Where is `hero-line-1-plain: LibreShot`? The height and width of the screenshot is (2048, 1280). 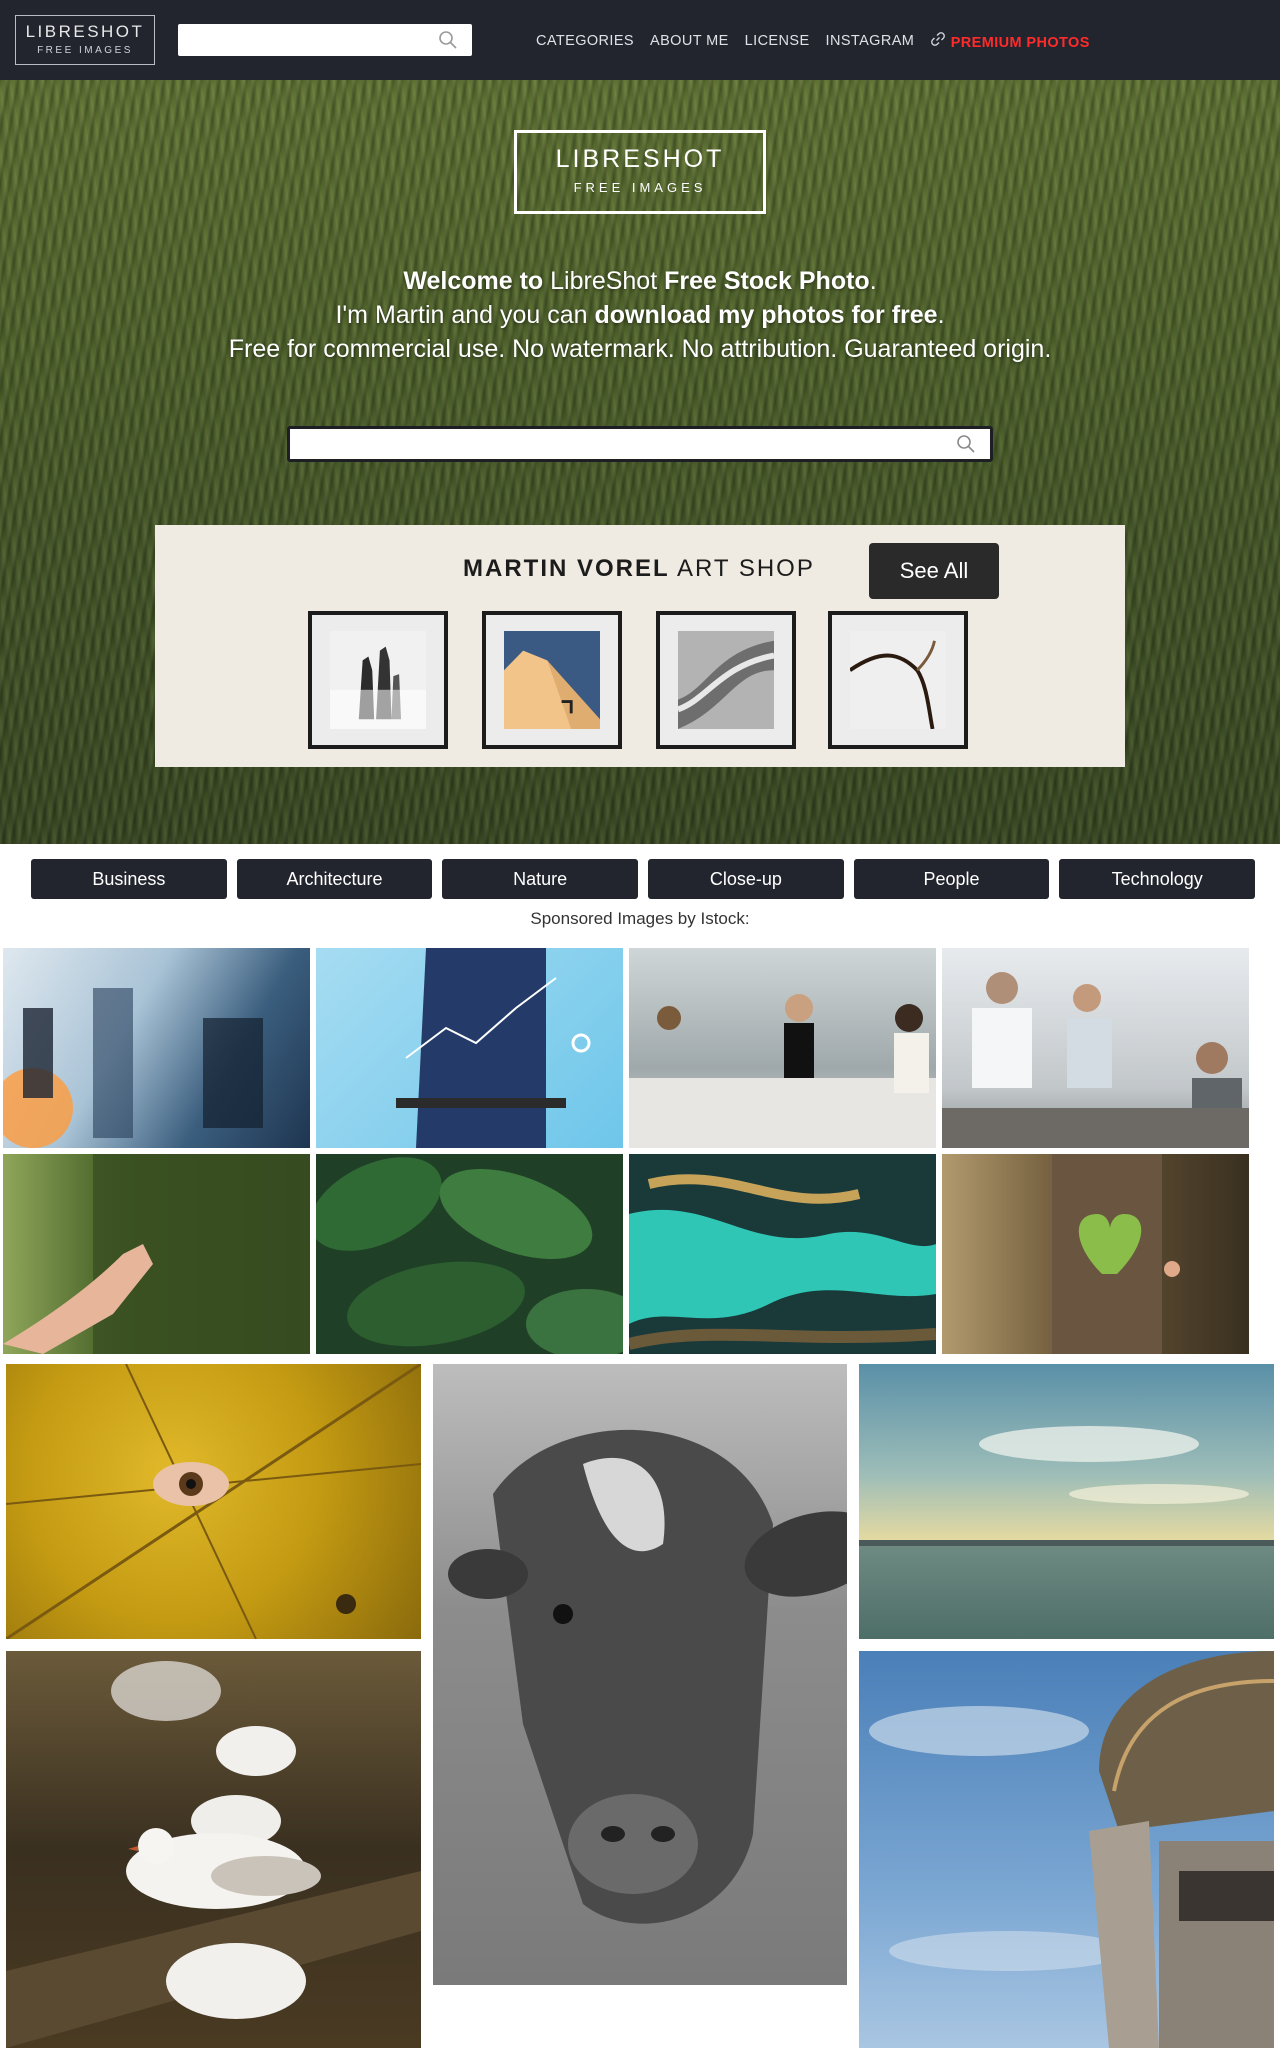
hero-line-1-plain: LibreShot is located at coordinates (604, 281).